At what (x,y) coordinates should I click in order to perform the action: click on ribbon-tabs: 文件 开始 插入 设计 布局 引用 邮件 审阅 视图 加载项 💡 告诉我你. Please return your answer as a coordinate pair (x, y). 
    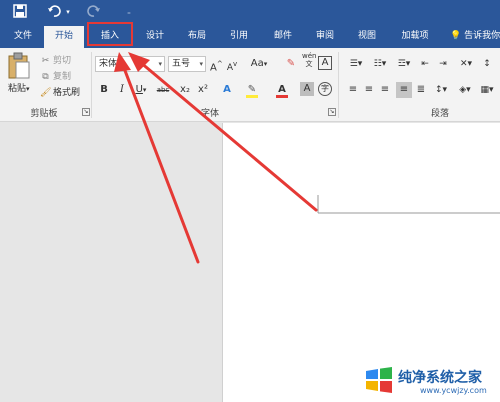
    Looking at the image, I should click on (250, 36).